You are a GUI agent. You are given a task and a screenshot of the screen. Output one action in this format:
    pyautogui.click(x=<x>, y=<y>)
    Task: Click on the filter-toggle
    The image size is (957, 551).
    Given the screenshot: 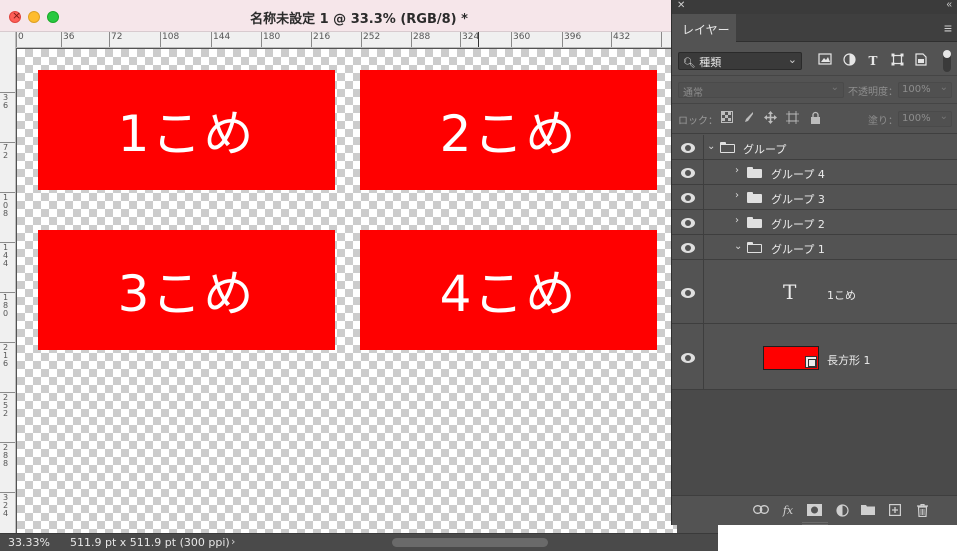 What is the action you would take?
    pyautogui.click(x=947, y=61)
    